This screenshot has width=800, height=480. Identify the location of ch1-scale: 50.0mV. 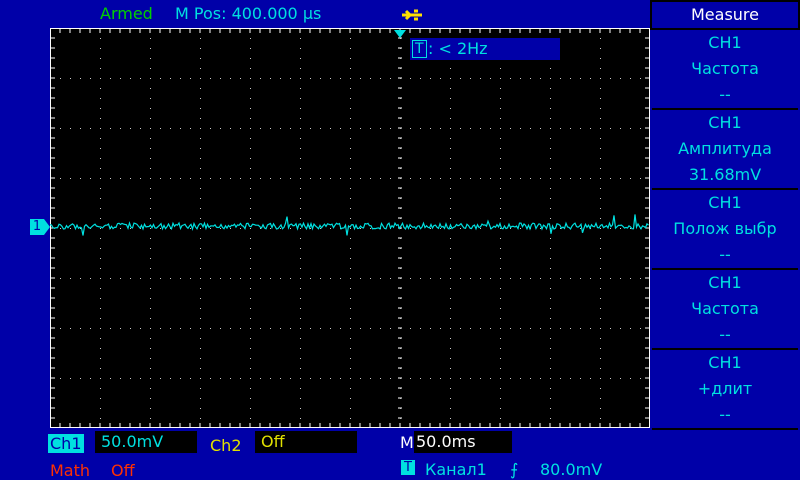
(146, 442).